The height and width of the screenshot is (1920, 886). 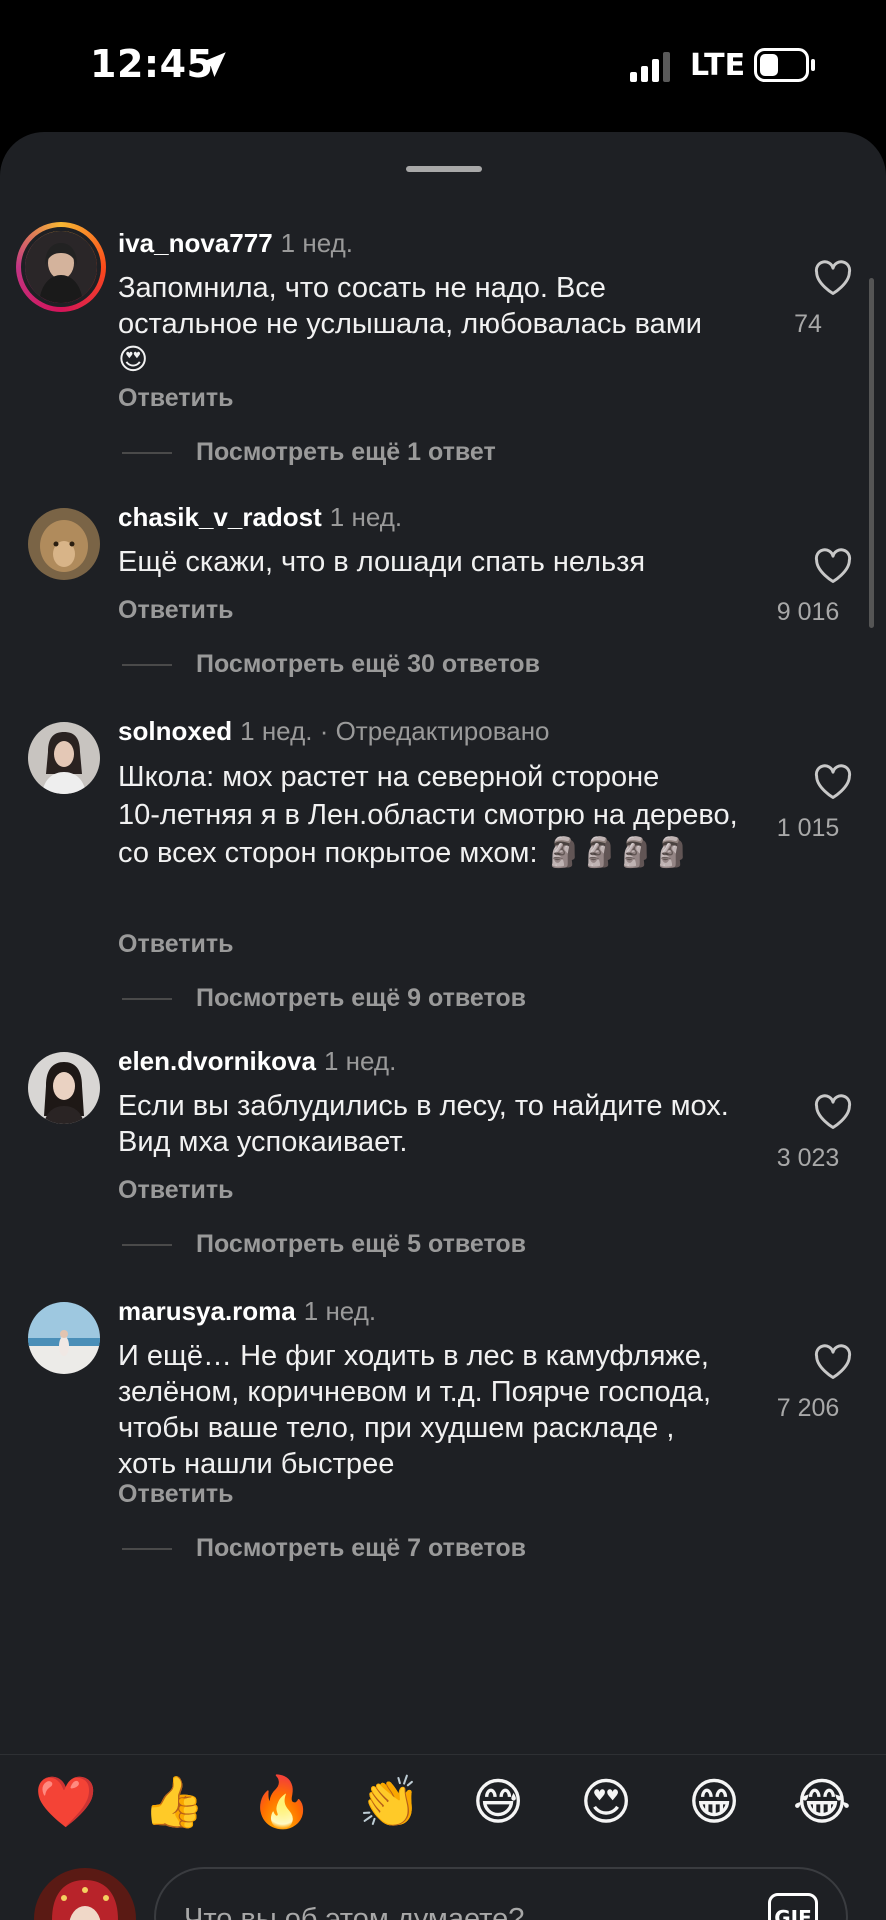 I want to click on like-count: 7 206, so click(x=808, y=1408).